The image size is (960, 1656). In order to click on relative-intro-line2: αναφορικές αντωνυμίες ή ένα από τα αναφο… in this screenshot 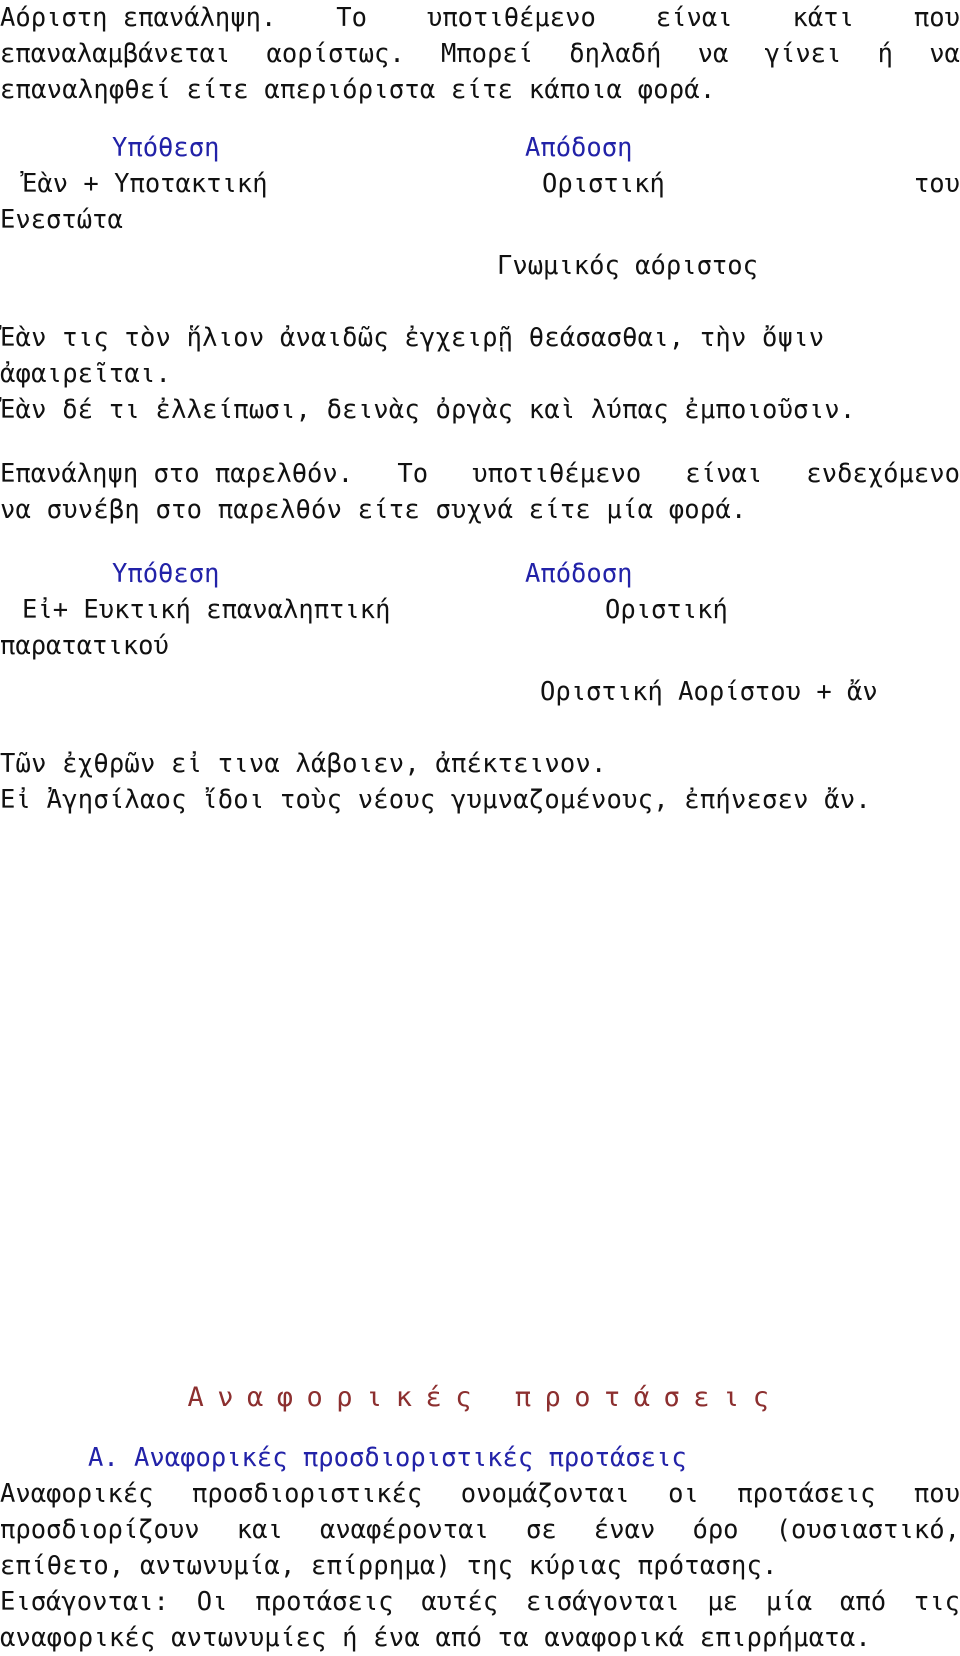, I will do `click(435, 1638)`.